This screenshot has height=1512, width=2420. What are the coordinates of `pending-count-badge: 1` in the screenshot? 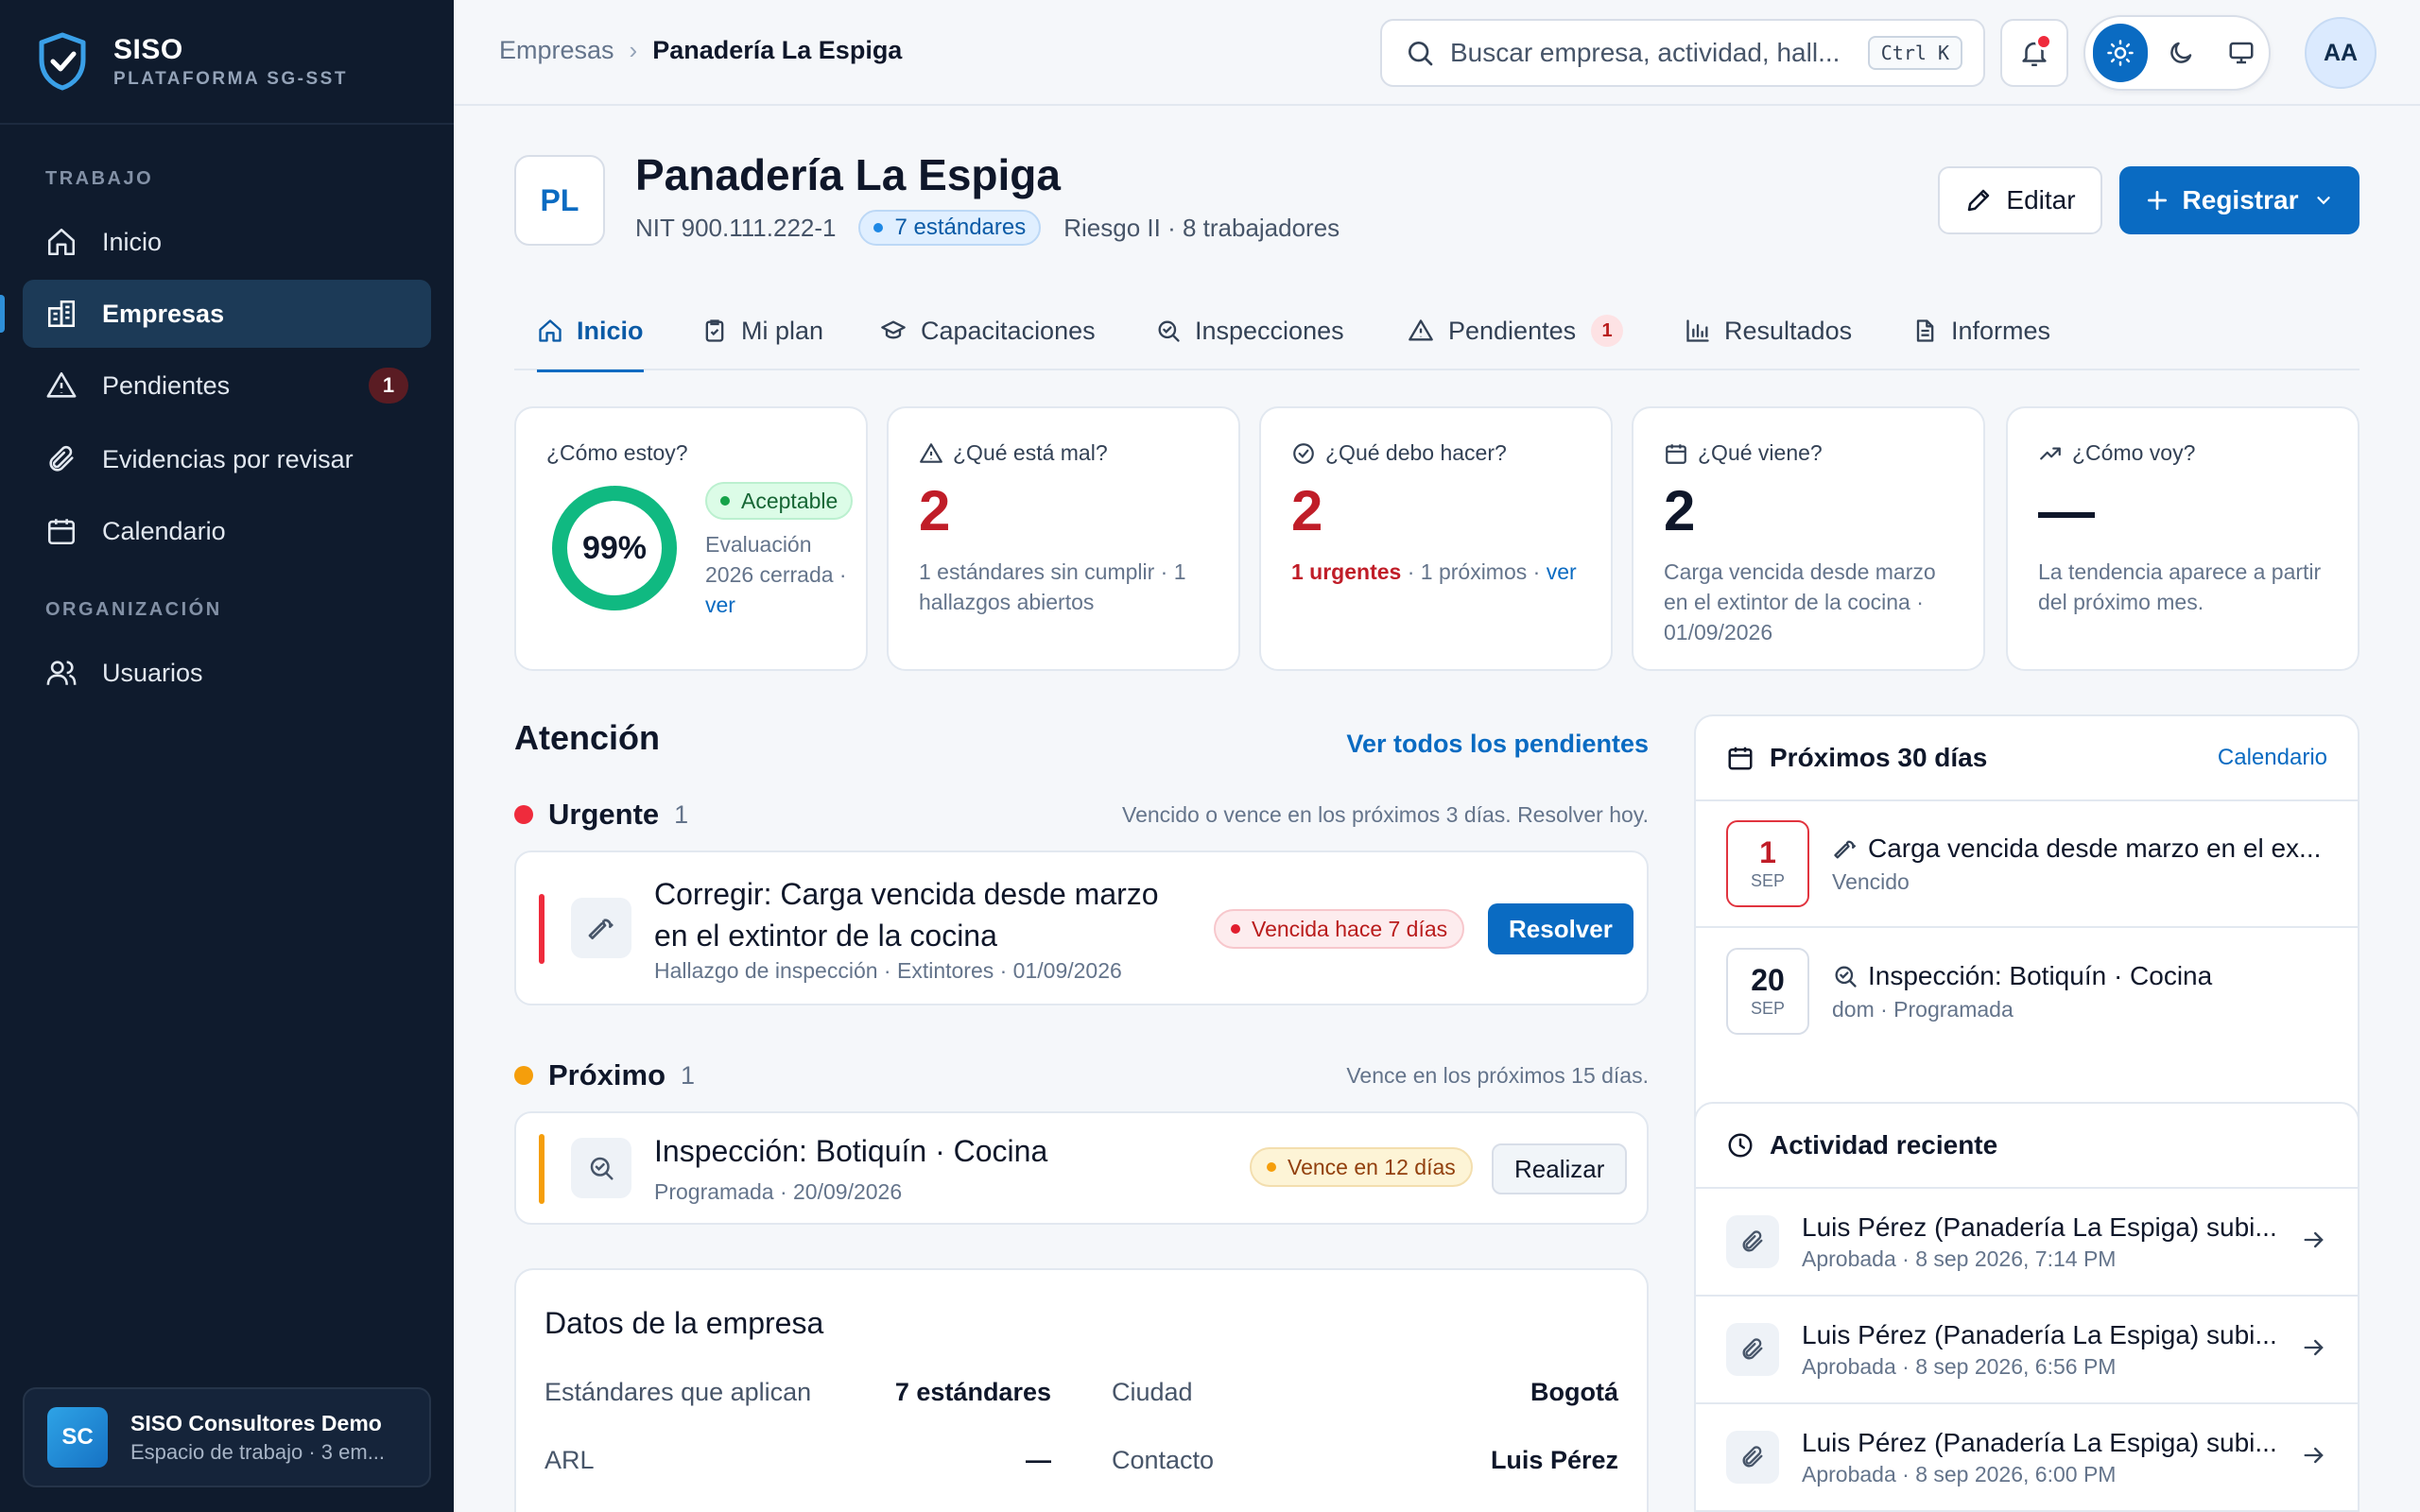 It's located at (389, 386).